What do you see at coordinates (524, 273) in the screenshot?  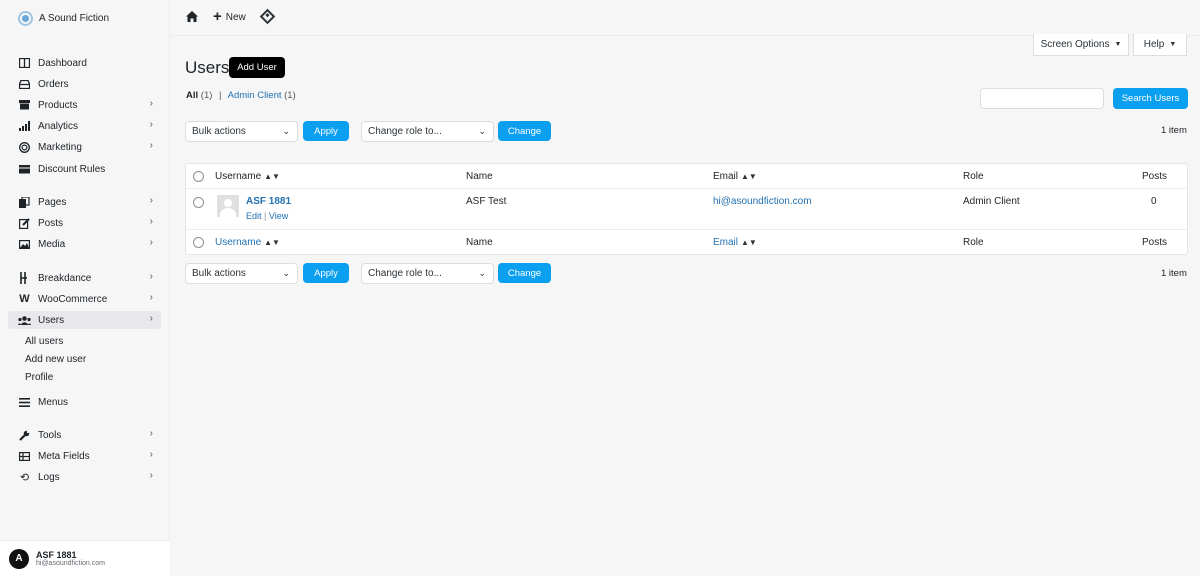 I see `change-button-bottom: Change` at bounding box center [524, 273].